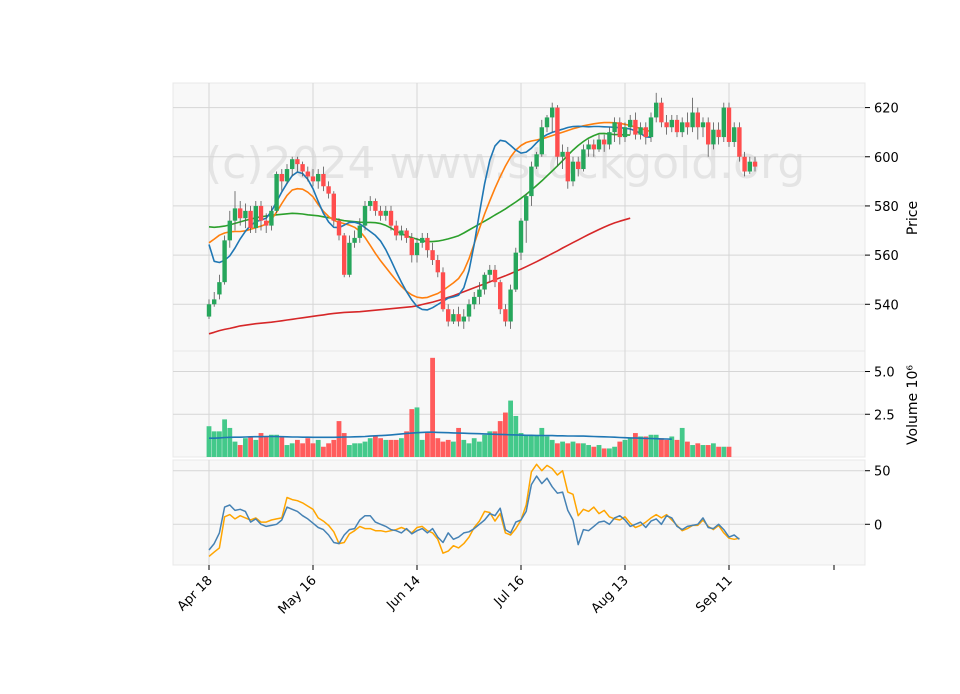 Image resolution: width=960 pixels, height=694 pixels. What do you see at coordinates (882, 472) in the screenshot?
I see `oscillator-tick-label: 50` at bounding box center [882, 472].